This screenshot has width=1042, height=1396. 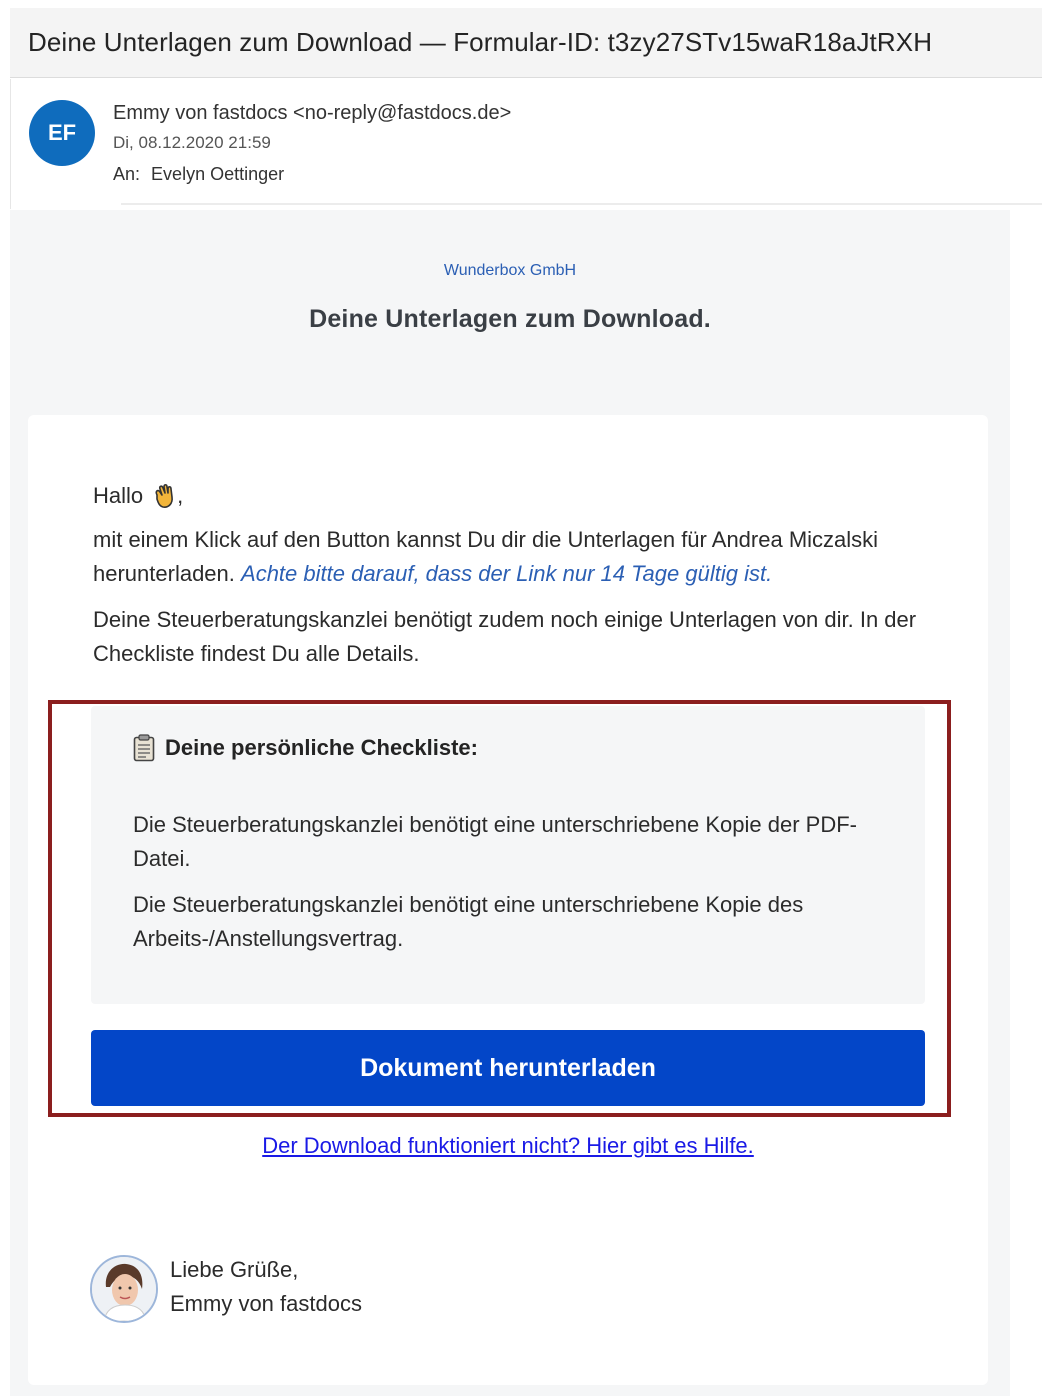 What do you see at coordinates (127, 174) in the screenshot?
I see `to-label: An:` at bounding box center [127, 174].